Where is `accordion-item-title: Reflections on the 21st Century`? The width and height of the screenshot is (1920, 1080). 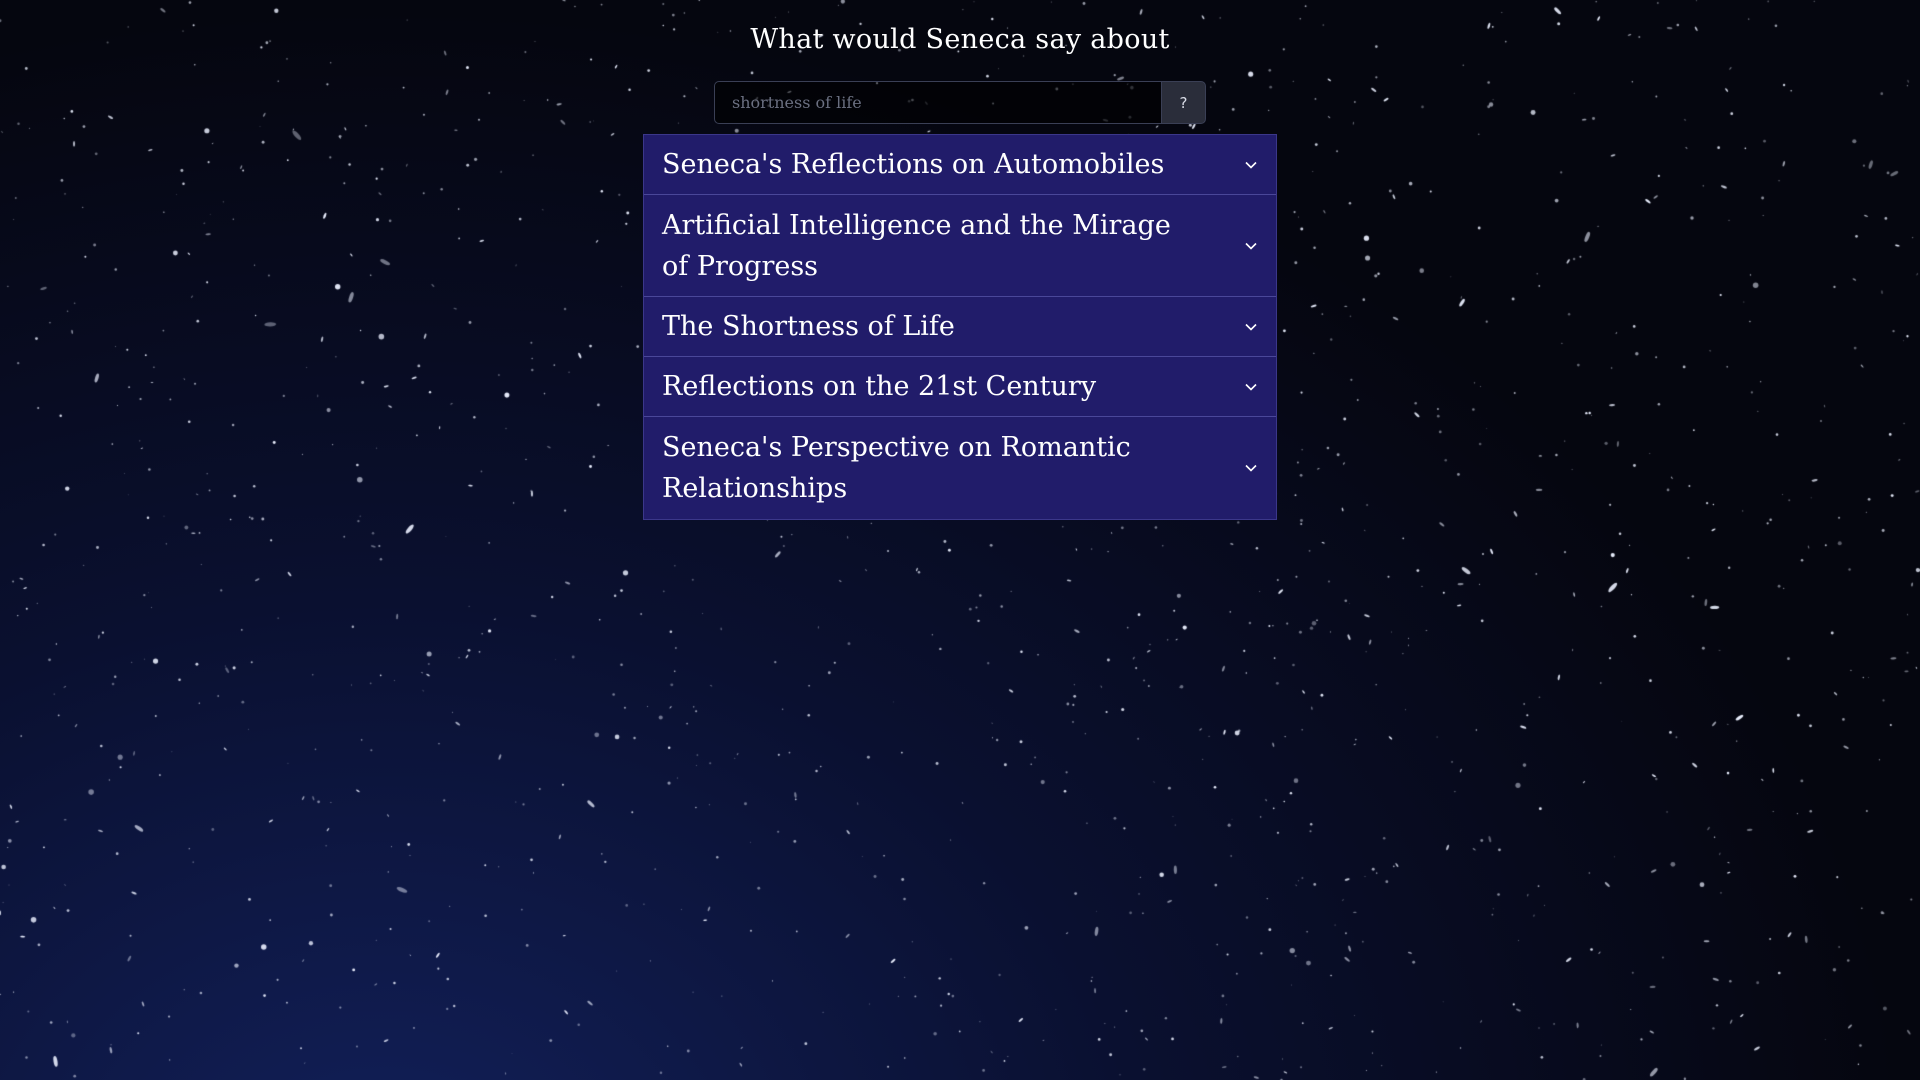 accordion-item-title: Reflections on the 21st Century is located at coordinates (879, 386).